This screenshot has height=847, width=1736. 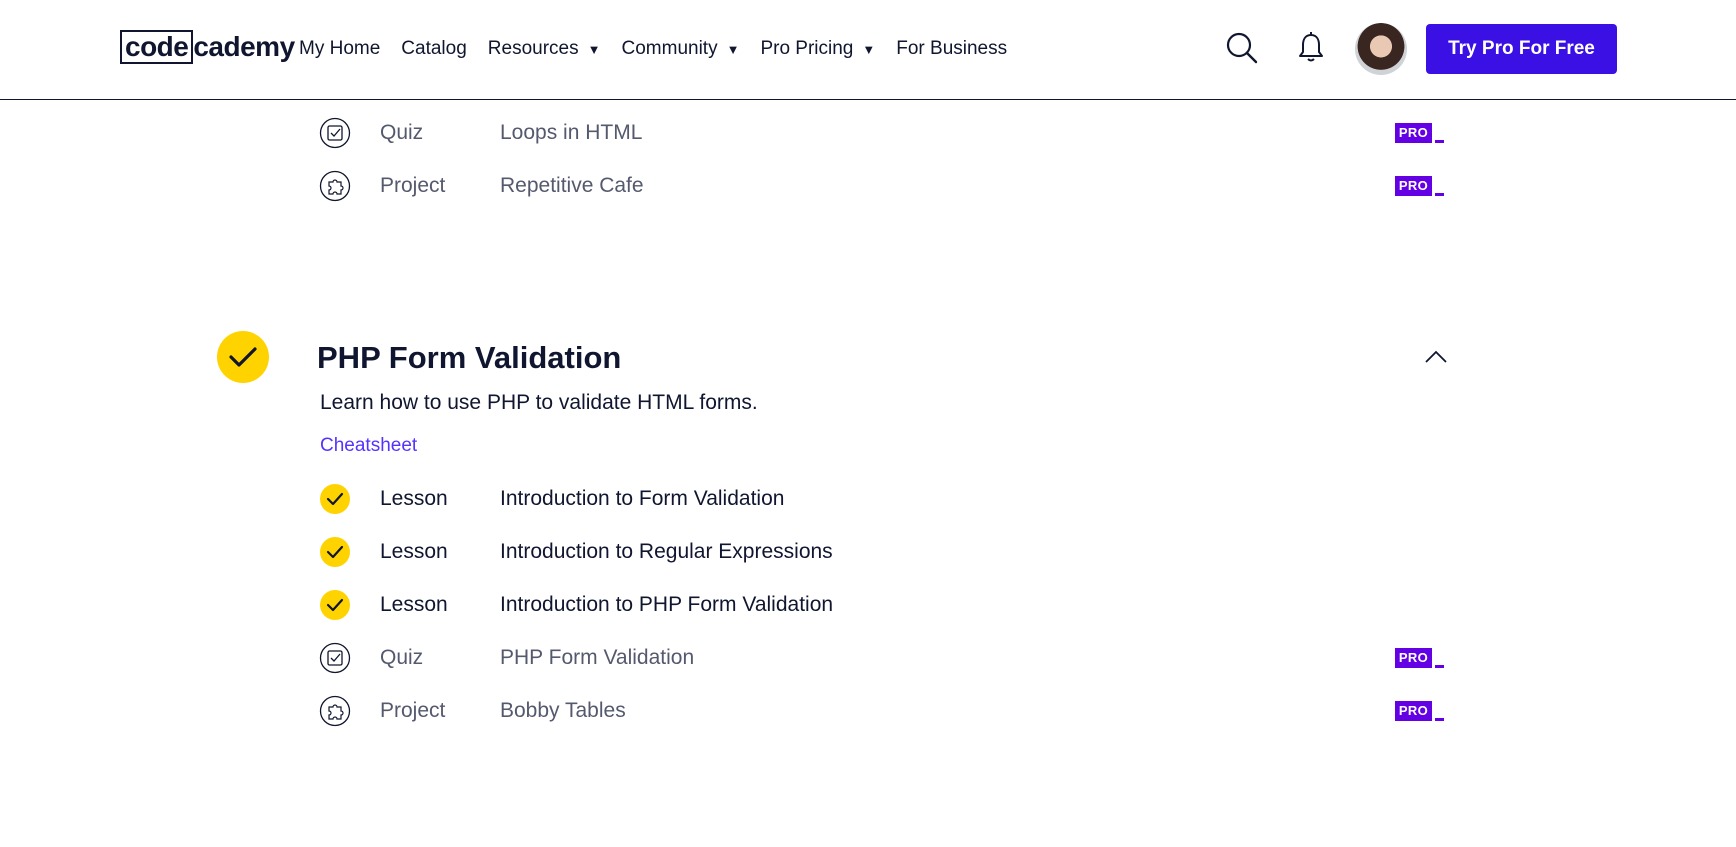 I want to click on item-name: Introduction to PHP Form Validation, so click(x=666, y=605).